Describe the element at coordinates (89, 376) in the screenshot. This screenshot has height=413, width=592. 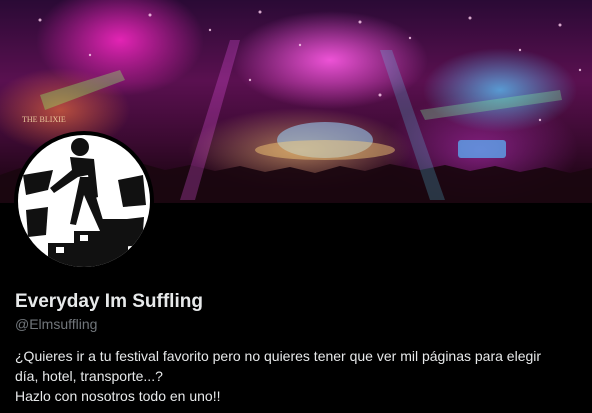
I see `bio-line: día, hotel, transporte...?` at that location.